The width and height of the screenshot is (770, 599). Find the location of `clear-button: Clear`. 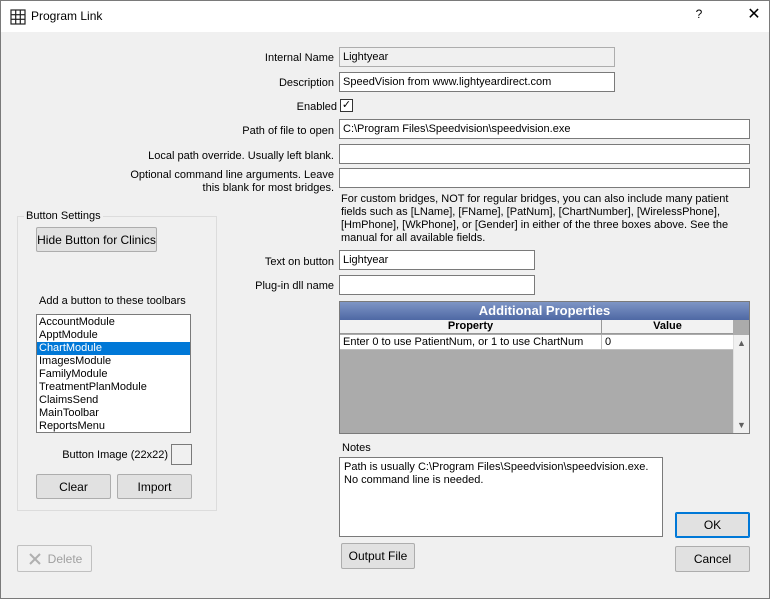

clear-button: Clear is located at coordinates (73, 486).